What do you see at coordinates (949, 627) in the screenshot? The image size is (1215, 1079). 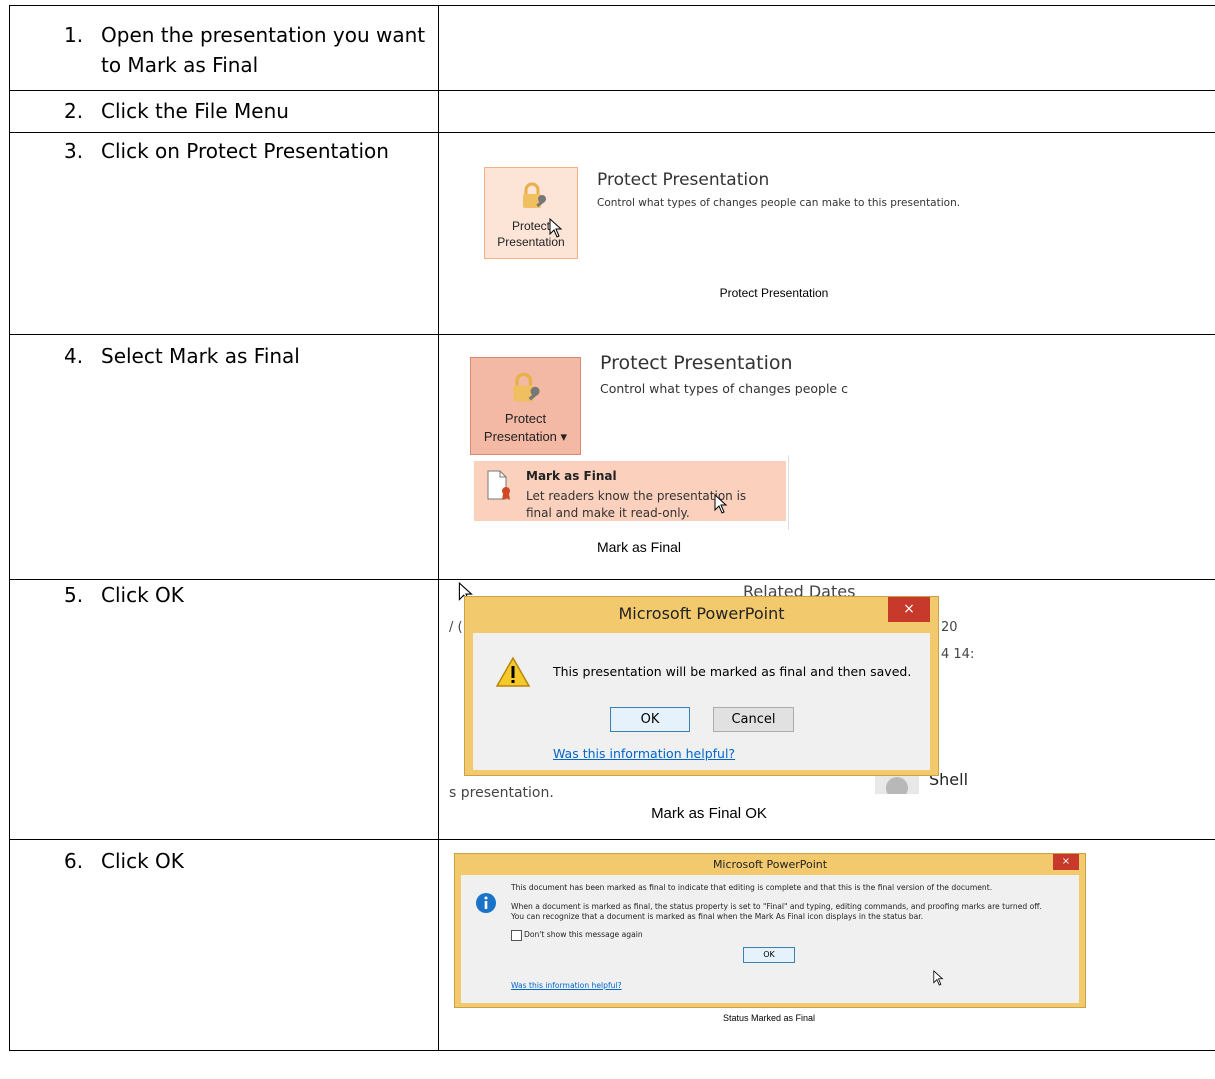 I see `background-fragment: 20` at bounding box center [949, 627].